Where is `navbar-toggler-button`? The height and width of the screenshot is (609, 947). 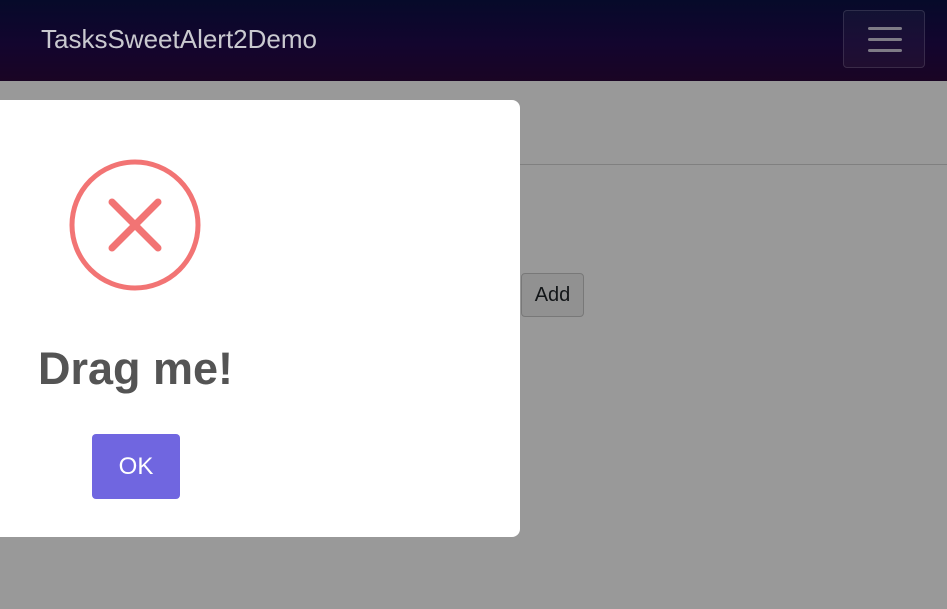 navbar-toggler-button is located at coordinates (884, 39).